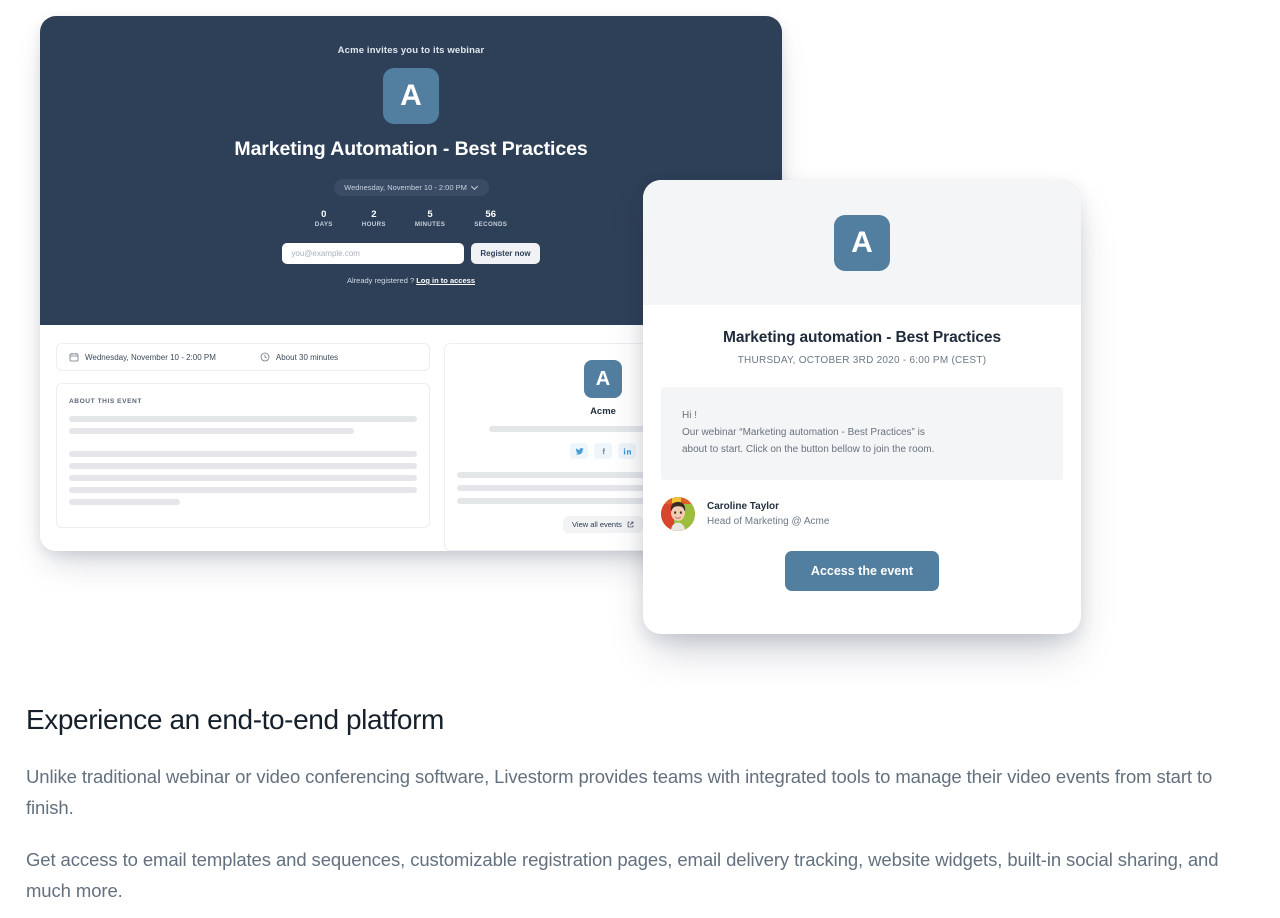 This screenshot has width=1280, height=918. Describe the element at coordinates (411, 96) in the screenshot. I see `brand-logo-tile: A` at that location.